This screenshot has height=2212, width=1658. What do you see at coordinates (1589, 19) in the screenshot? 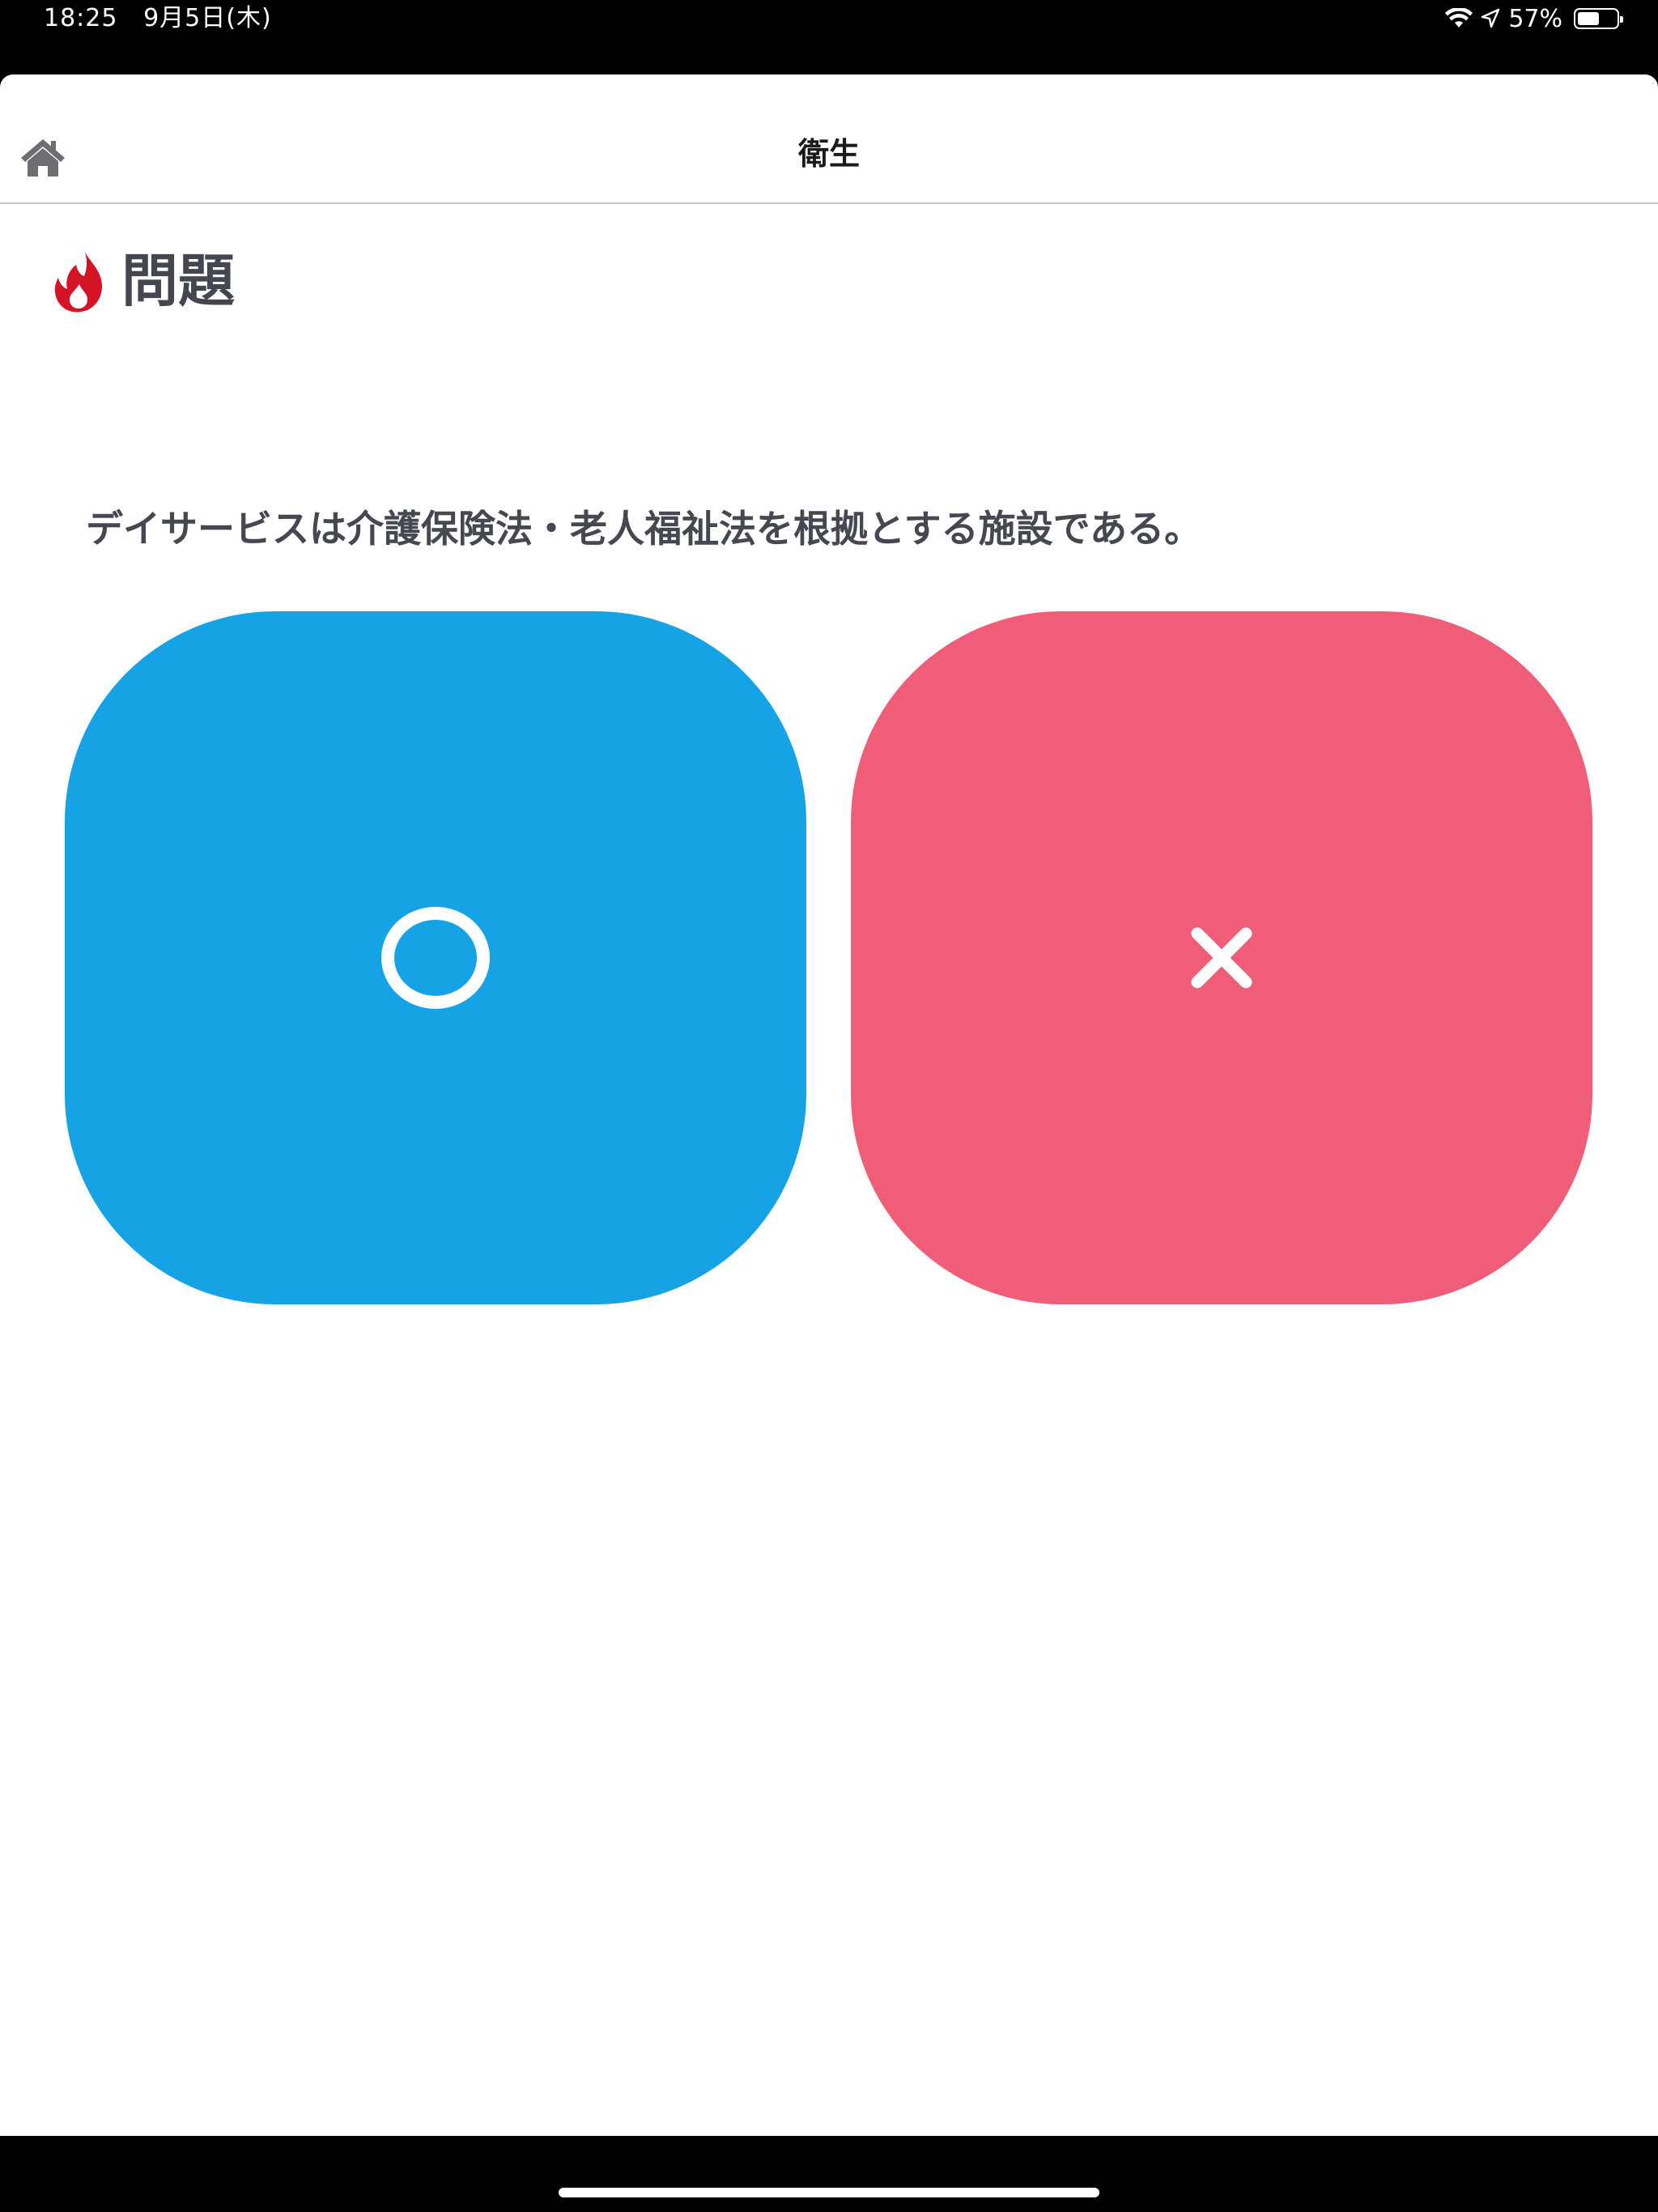
I see `battery-level` at bounding box center [1589, 19].